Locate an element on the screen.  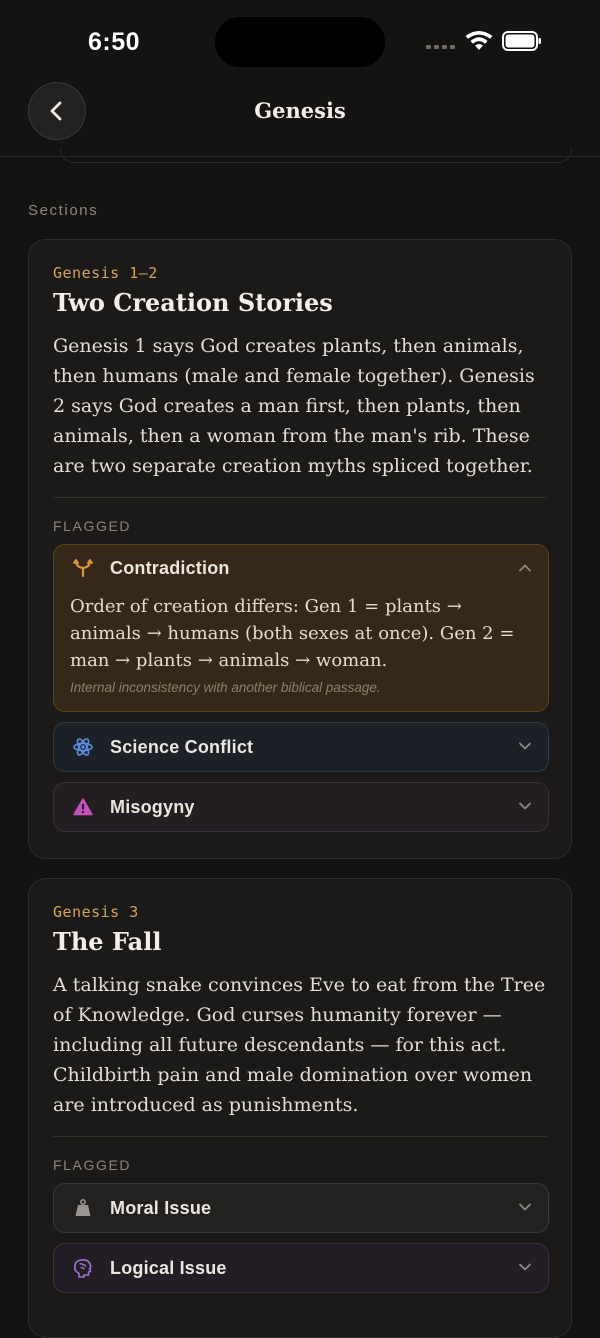
atom-icon is located at coordinates (83, 747).